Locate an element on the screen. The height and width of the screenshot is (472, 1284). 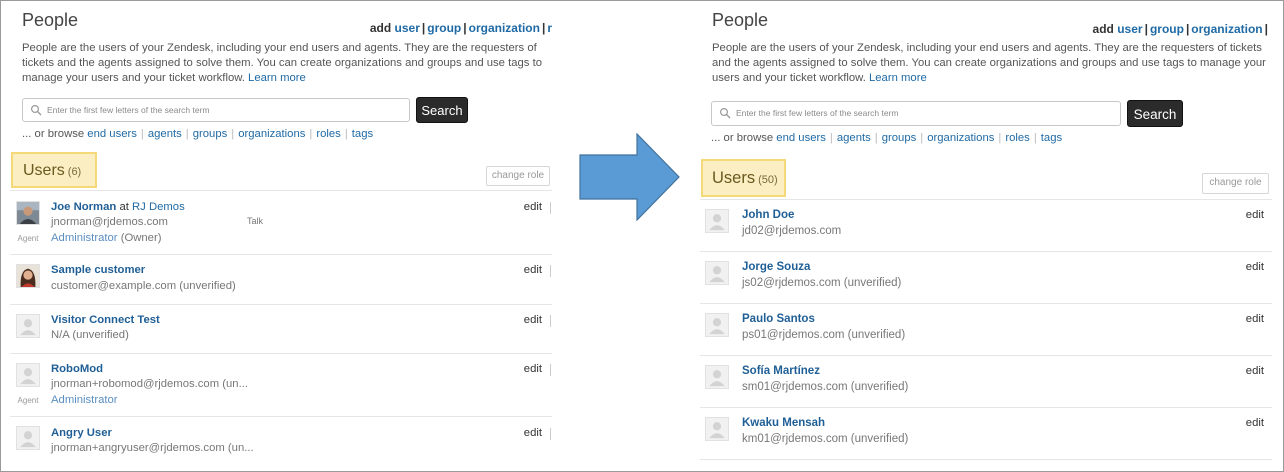
user-name-link: Kwaku Mensah is located at coordinates (783, 423).